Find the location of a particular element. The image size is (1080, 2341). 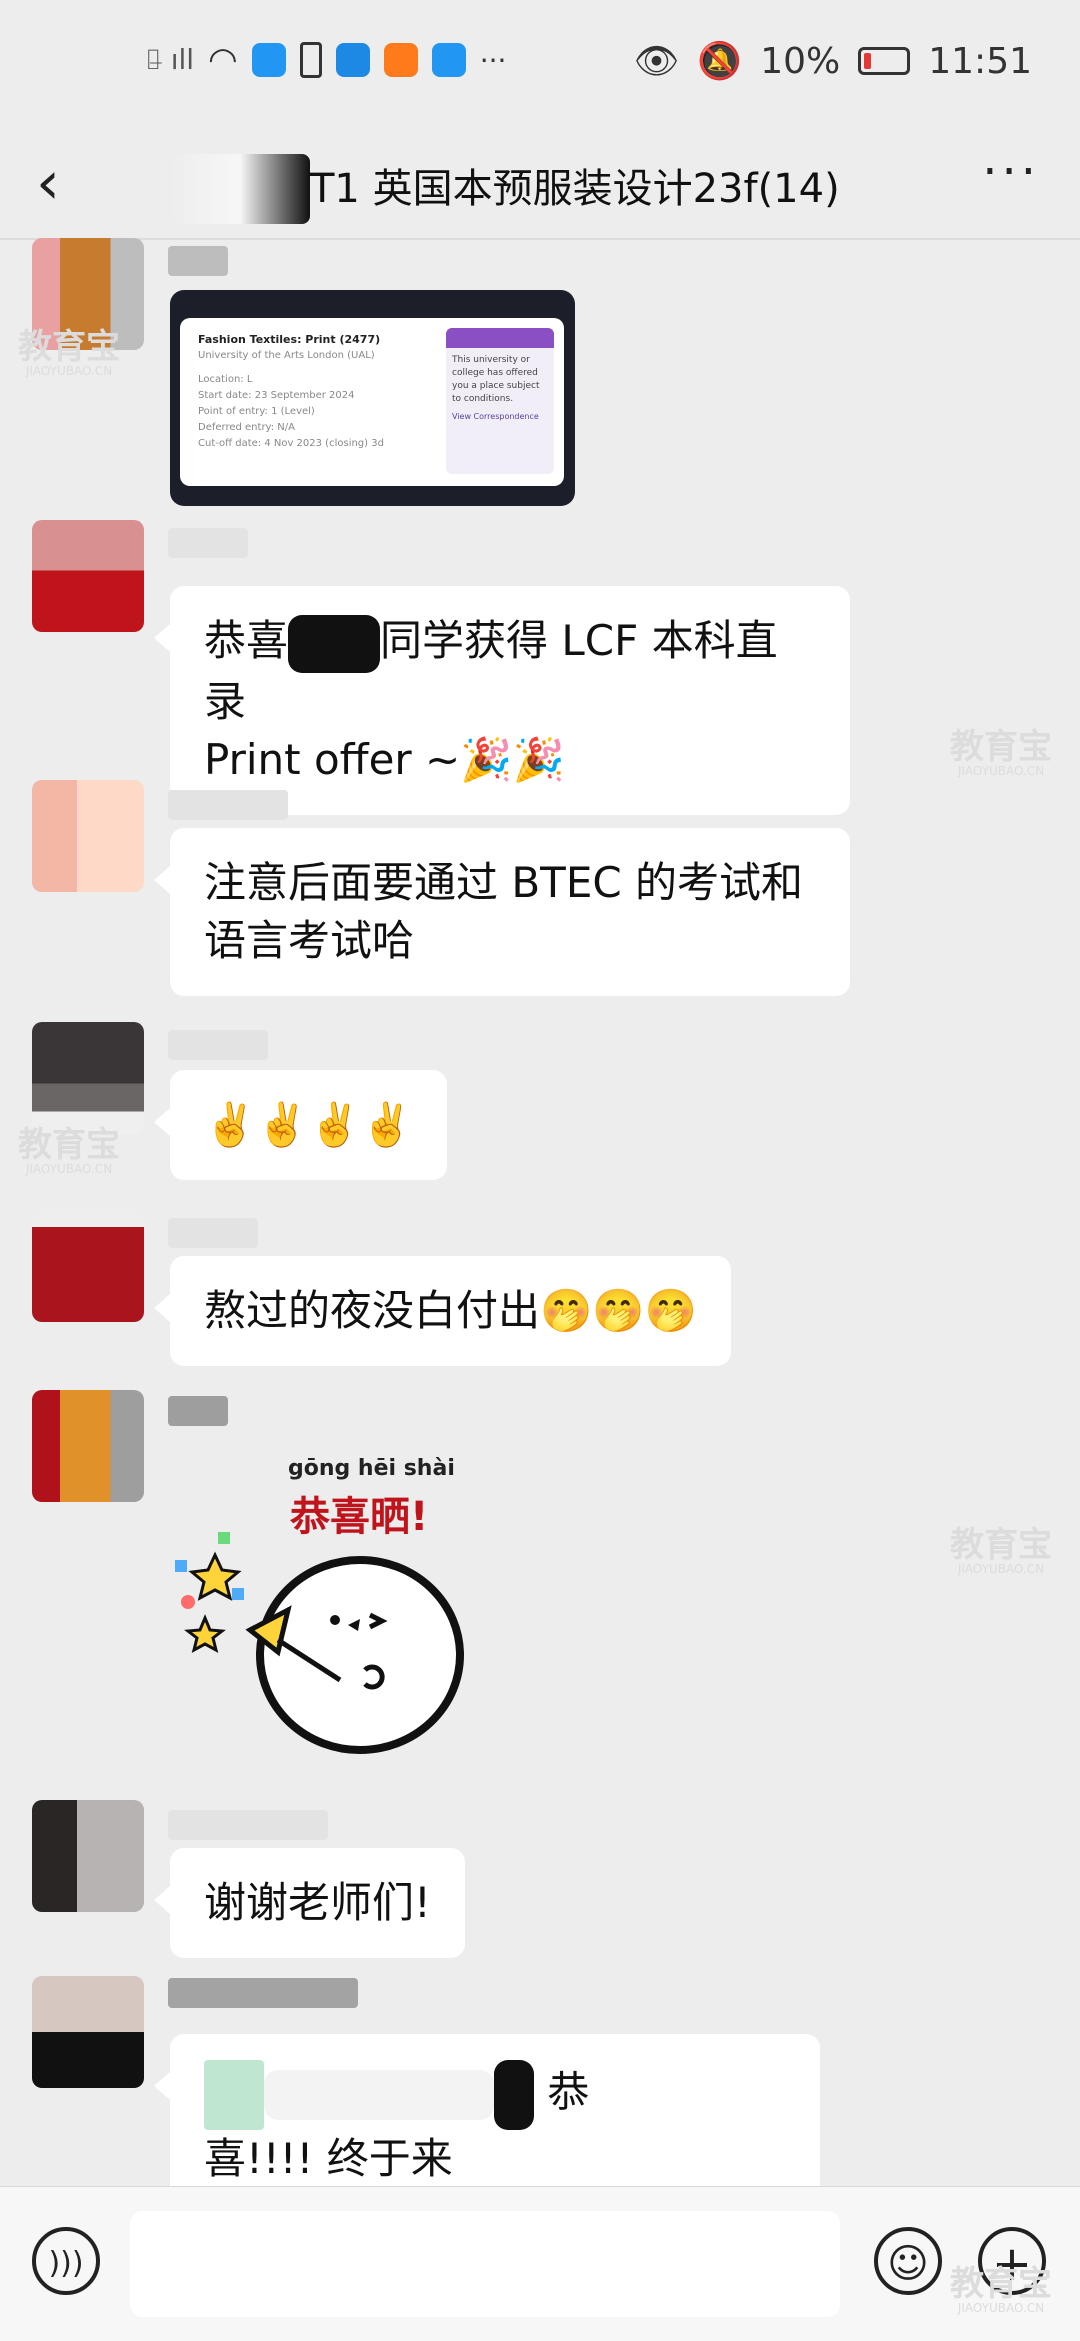

message-text: 喜!!!! 终于来 is located at coordinates (328, 2158).